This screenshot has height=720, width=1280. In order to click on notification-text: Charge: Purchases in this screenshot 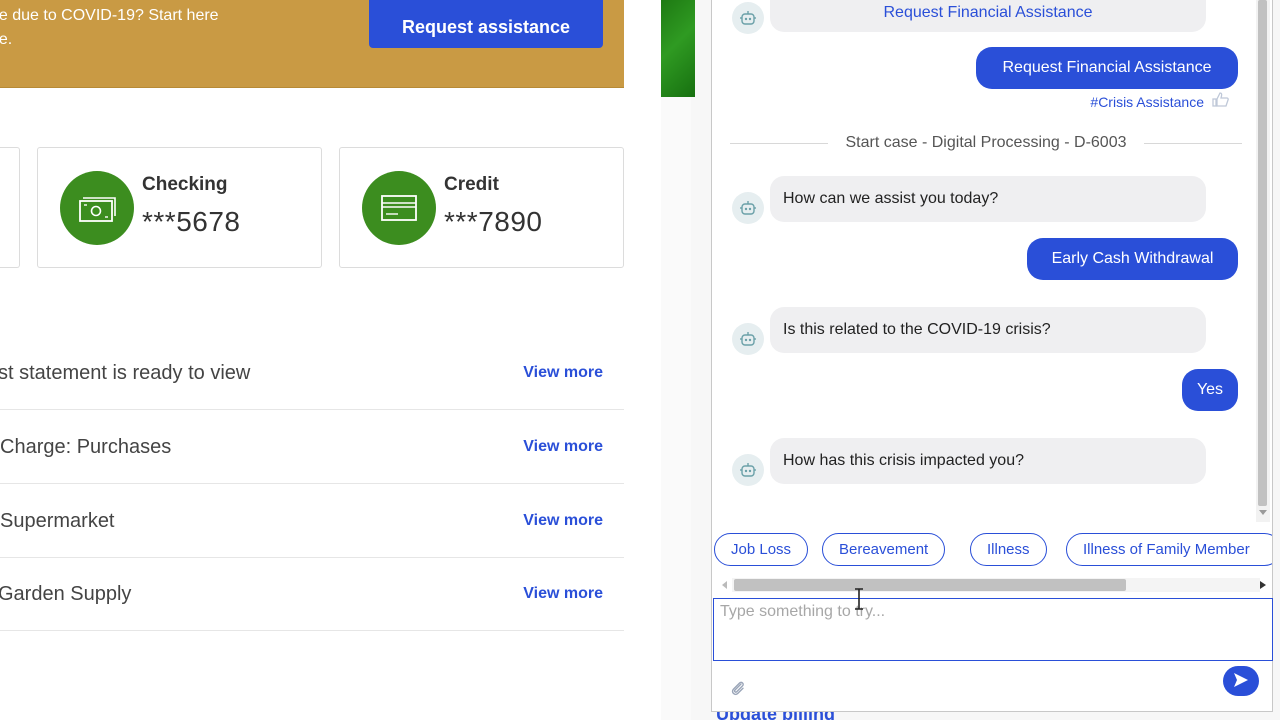, I will do `click(86, 447)`.